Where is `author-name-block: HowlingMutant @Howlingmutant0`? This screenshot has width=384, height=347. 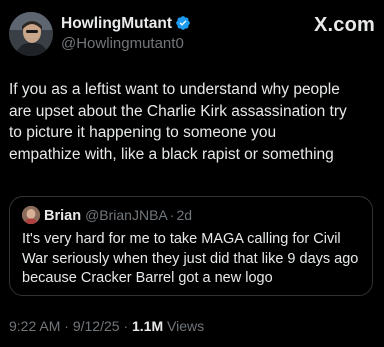
author-name-block: HowlingMutant @Howlingmutant0 is located at coordinates (126, 34).